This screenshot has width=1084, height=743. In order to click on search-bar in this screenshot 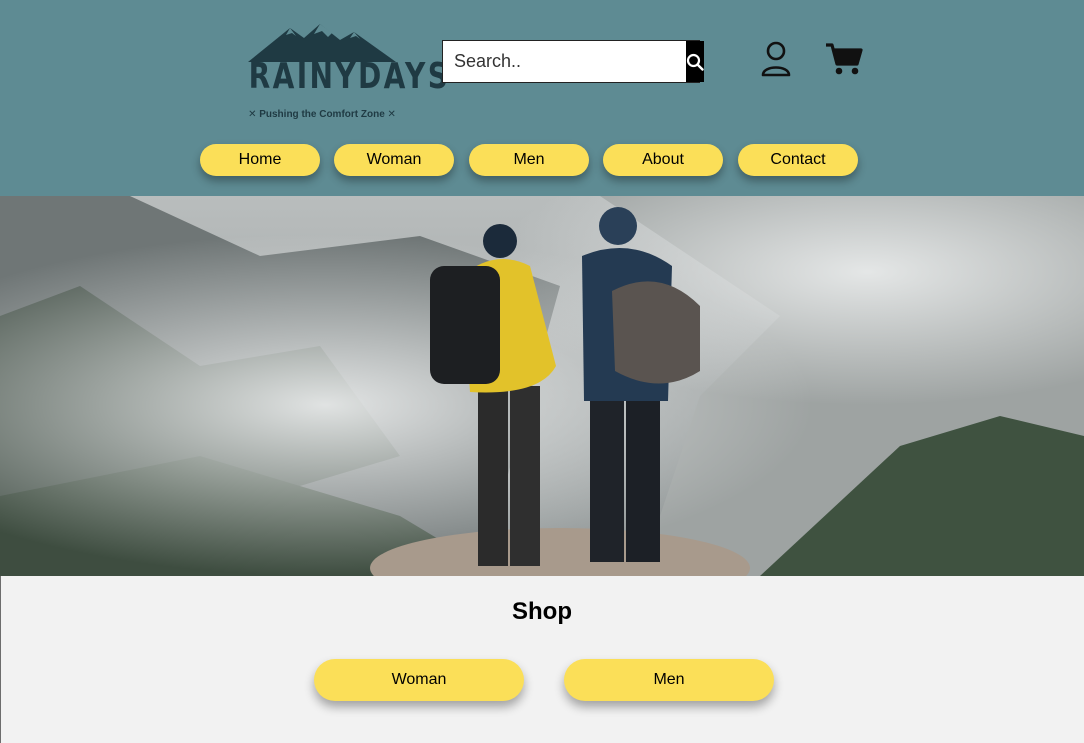, I will do `click(573, 61)`.